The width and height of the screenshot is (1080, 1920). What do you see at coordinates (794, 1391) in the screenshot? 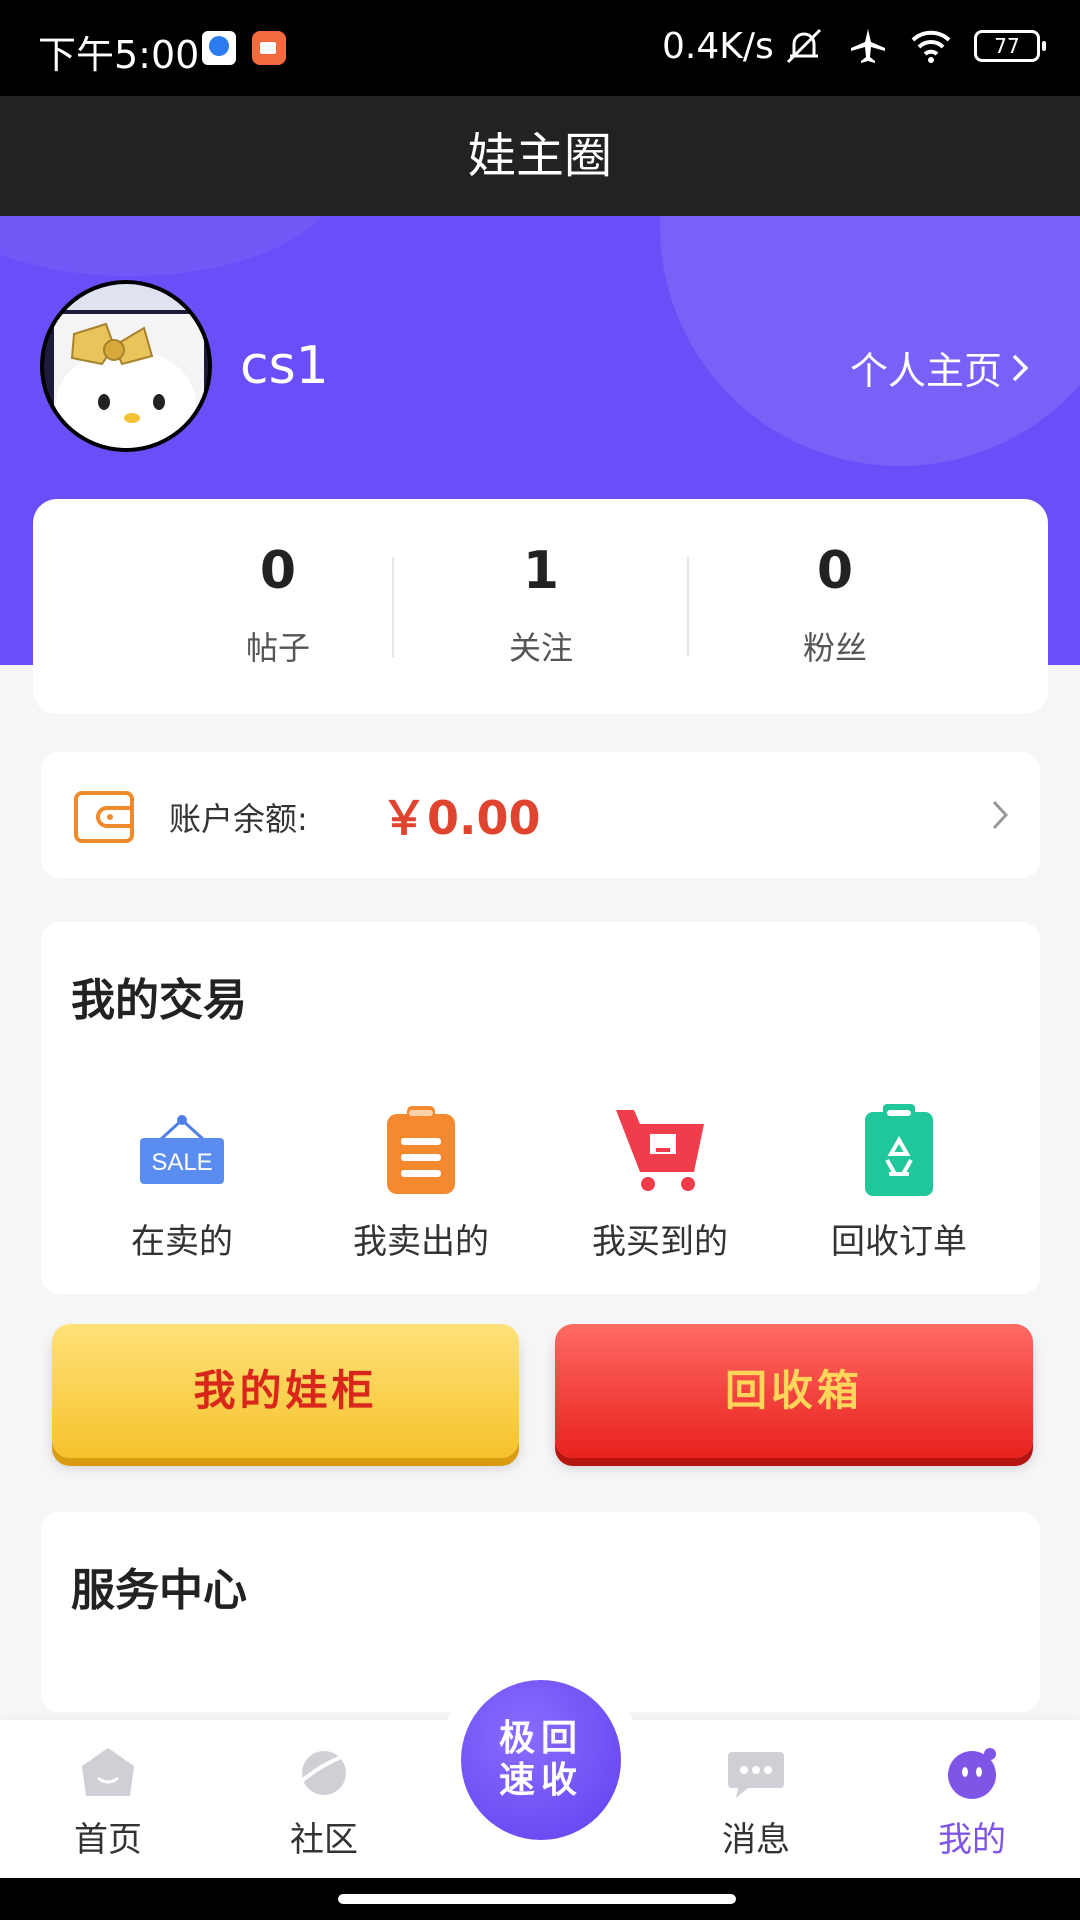
I see `recycle-box-button: 回收箱` at bounding box center [794, 1391].